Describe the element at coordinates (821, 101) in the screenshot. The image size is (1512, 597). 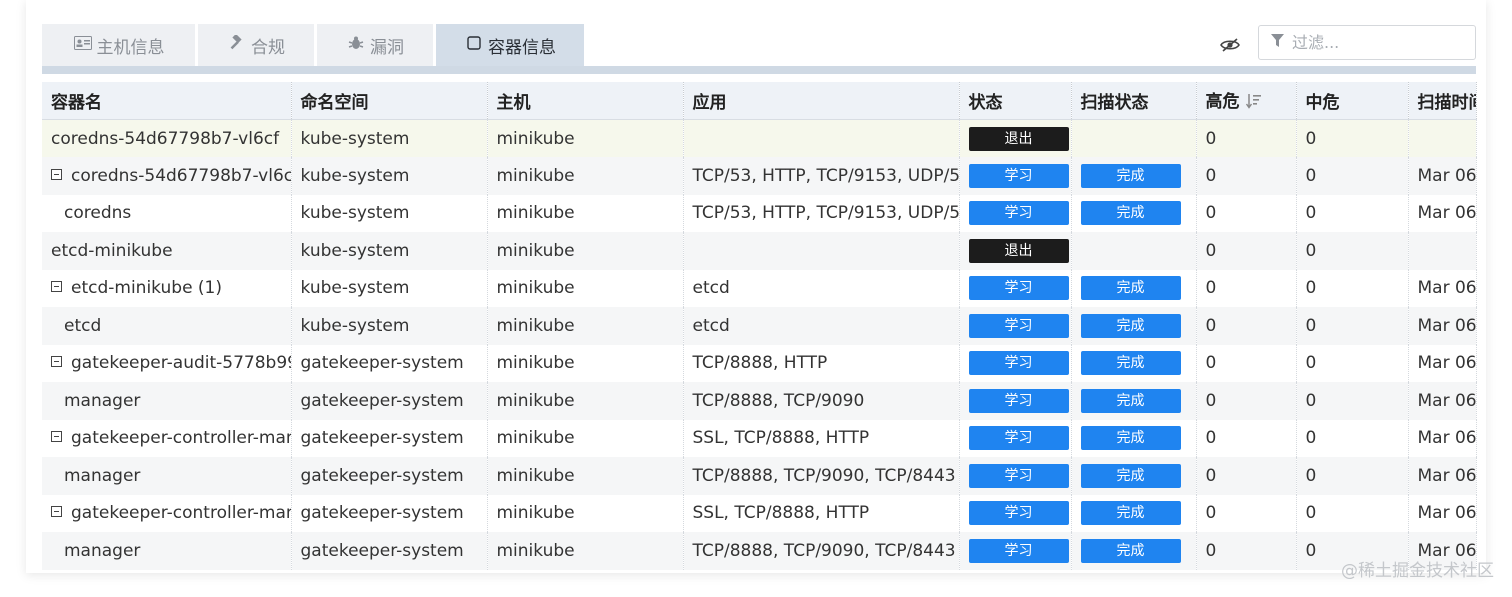
I see `column-header-application: 应用` at that location.